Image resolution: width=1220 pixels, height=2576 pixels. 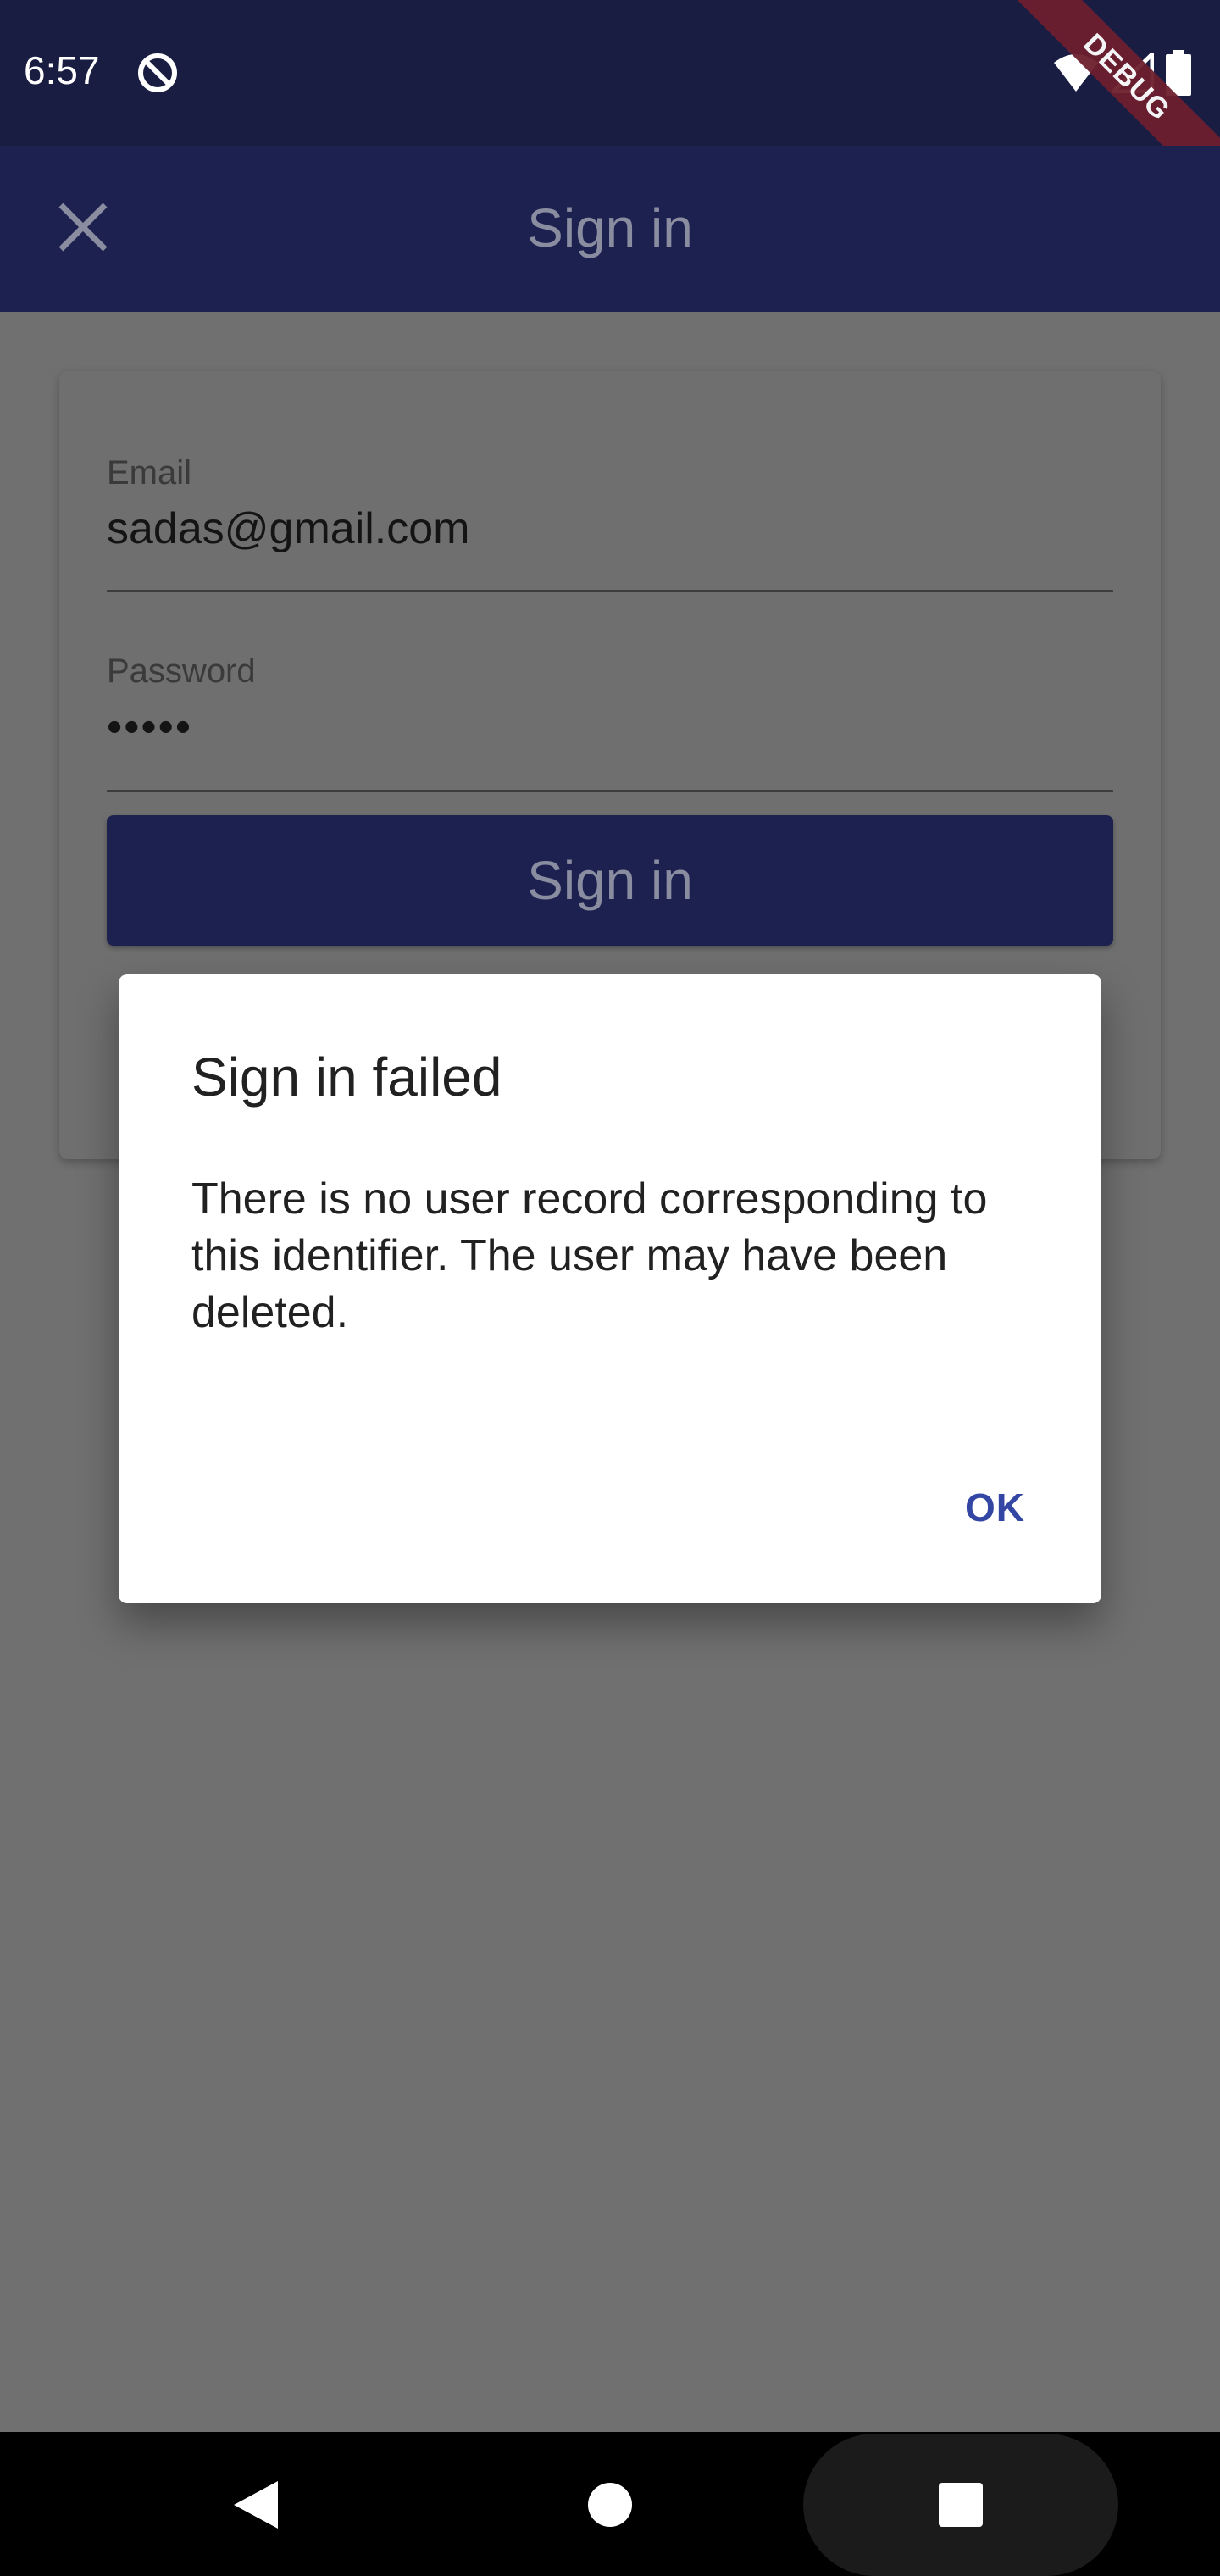 I want to click on back-icon, so click(x=257, y=2505).